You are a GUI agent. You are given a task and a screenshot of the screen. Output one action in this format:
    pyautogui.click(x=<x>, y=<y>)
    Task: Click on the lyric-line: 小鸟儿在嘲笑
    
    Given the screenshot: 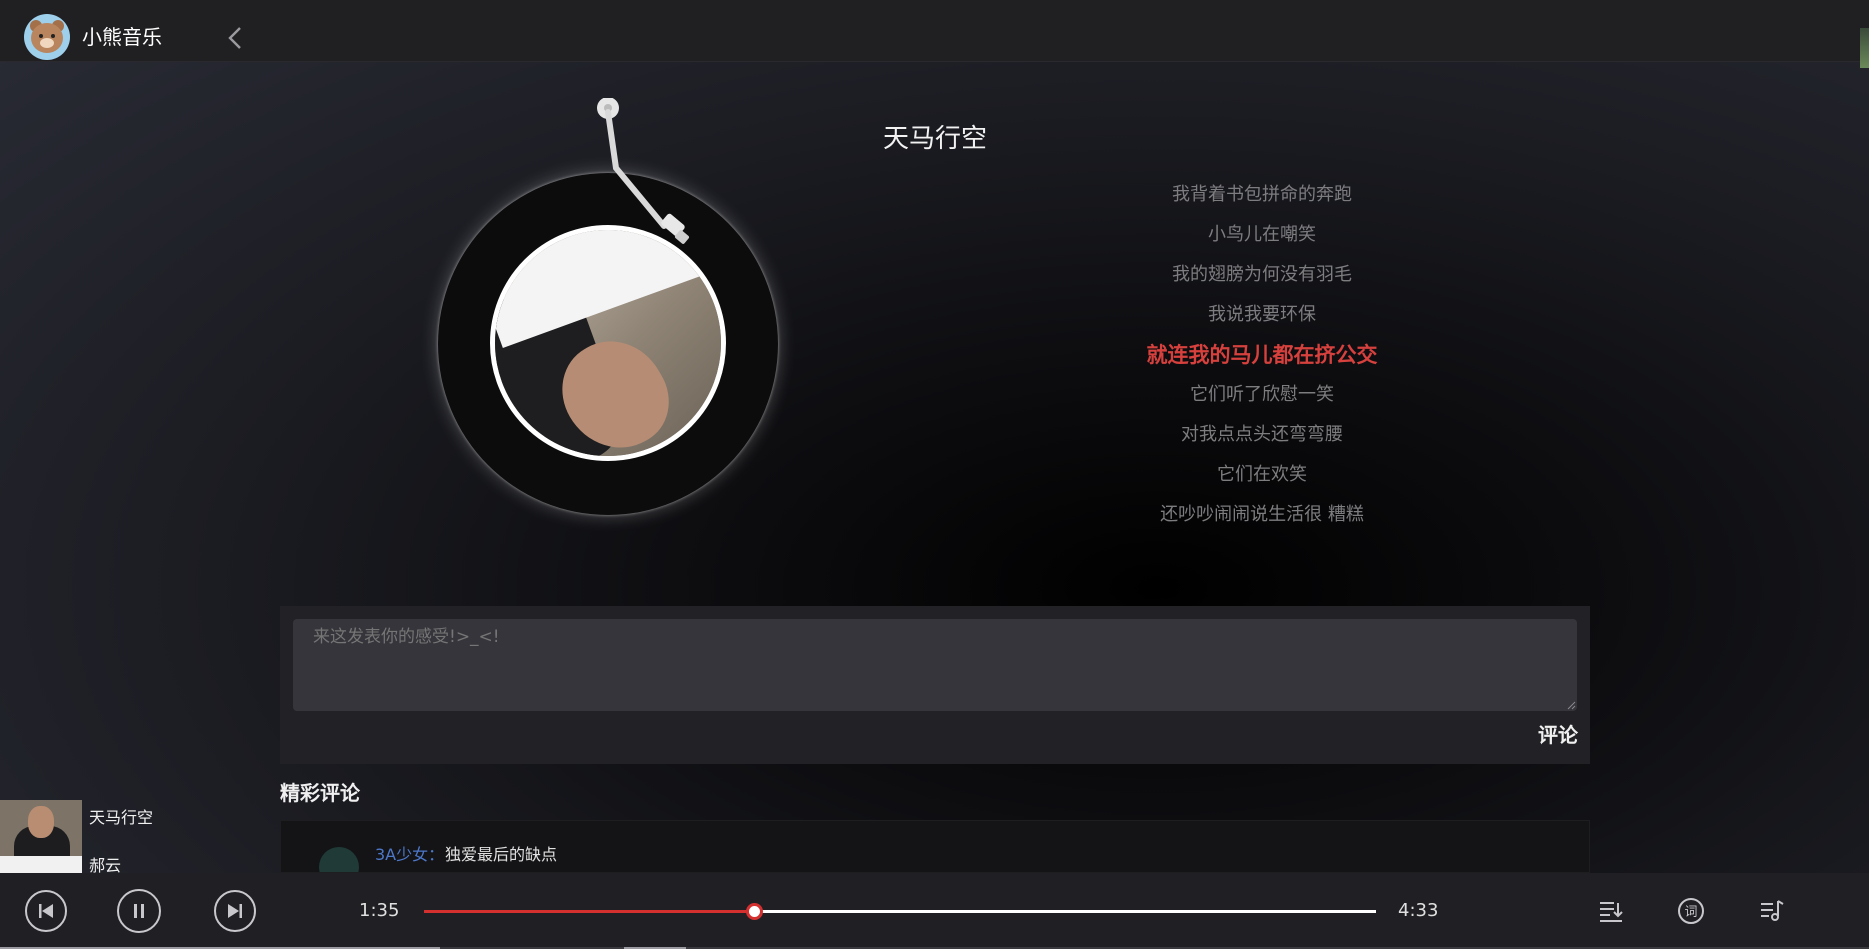 What is the action you would take?
    pyautogui.click(x=1262, y=240)
    